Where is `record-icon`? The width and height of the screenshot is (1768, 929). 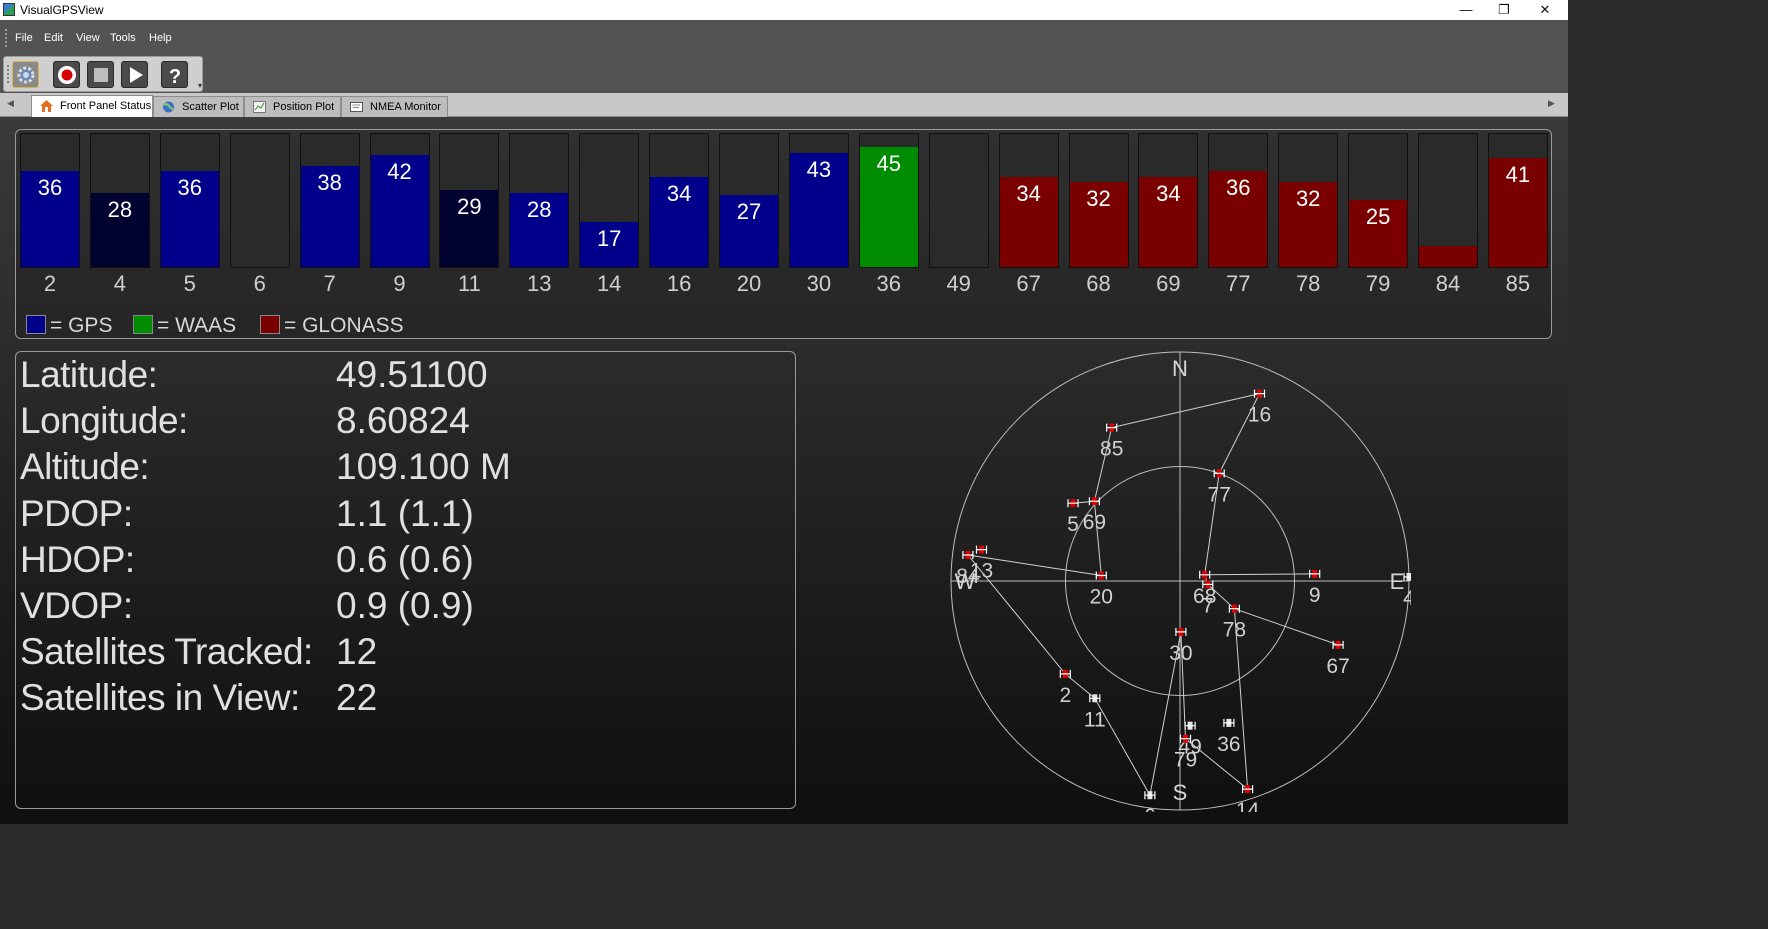
record-icon is located at coordinates (67, 75).